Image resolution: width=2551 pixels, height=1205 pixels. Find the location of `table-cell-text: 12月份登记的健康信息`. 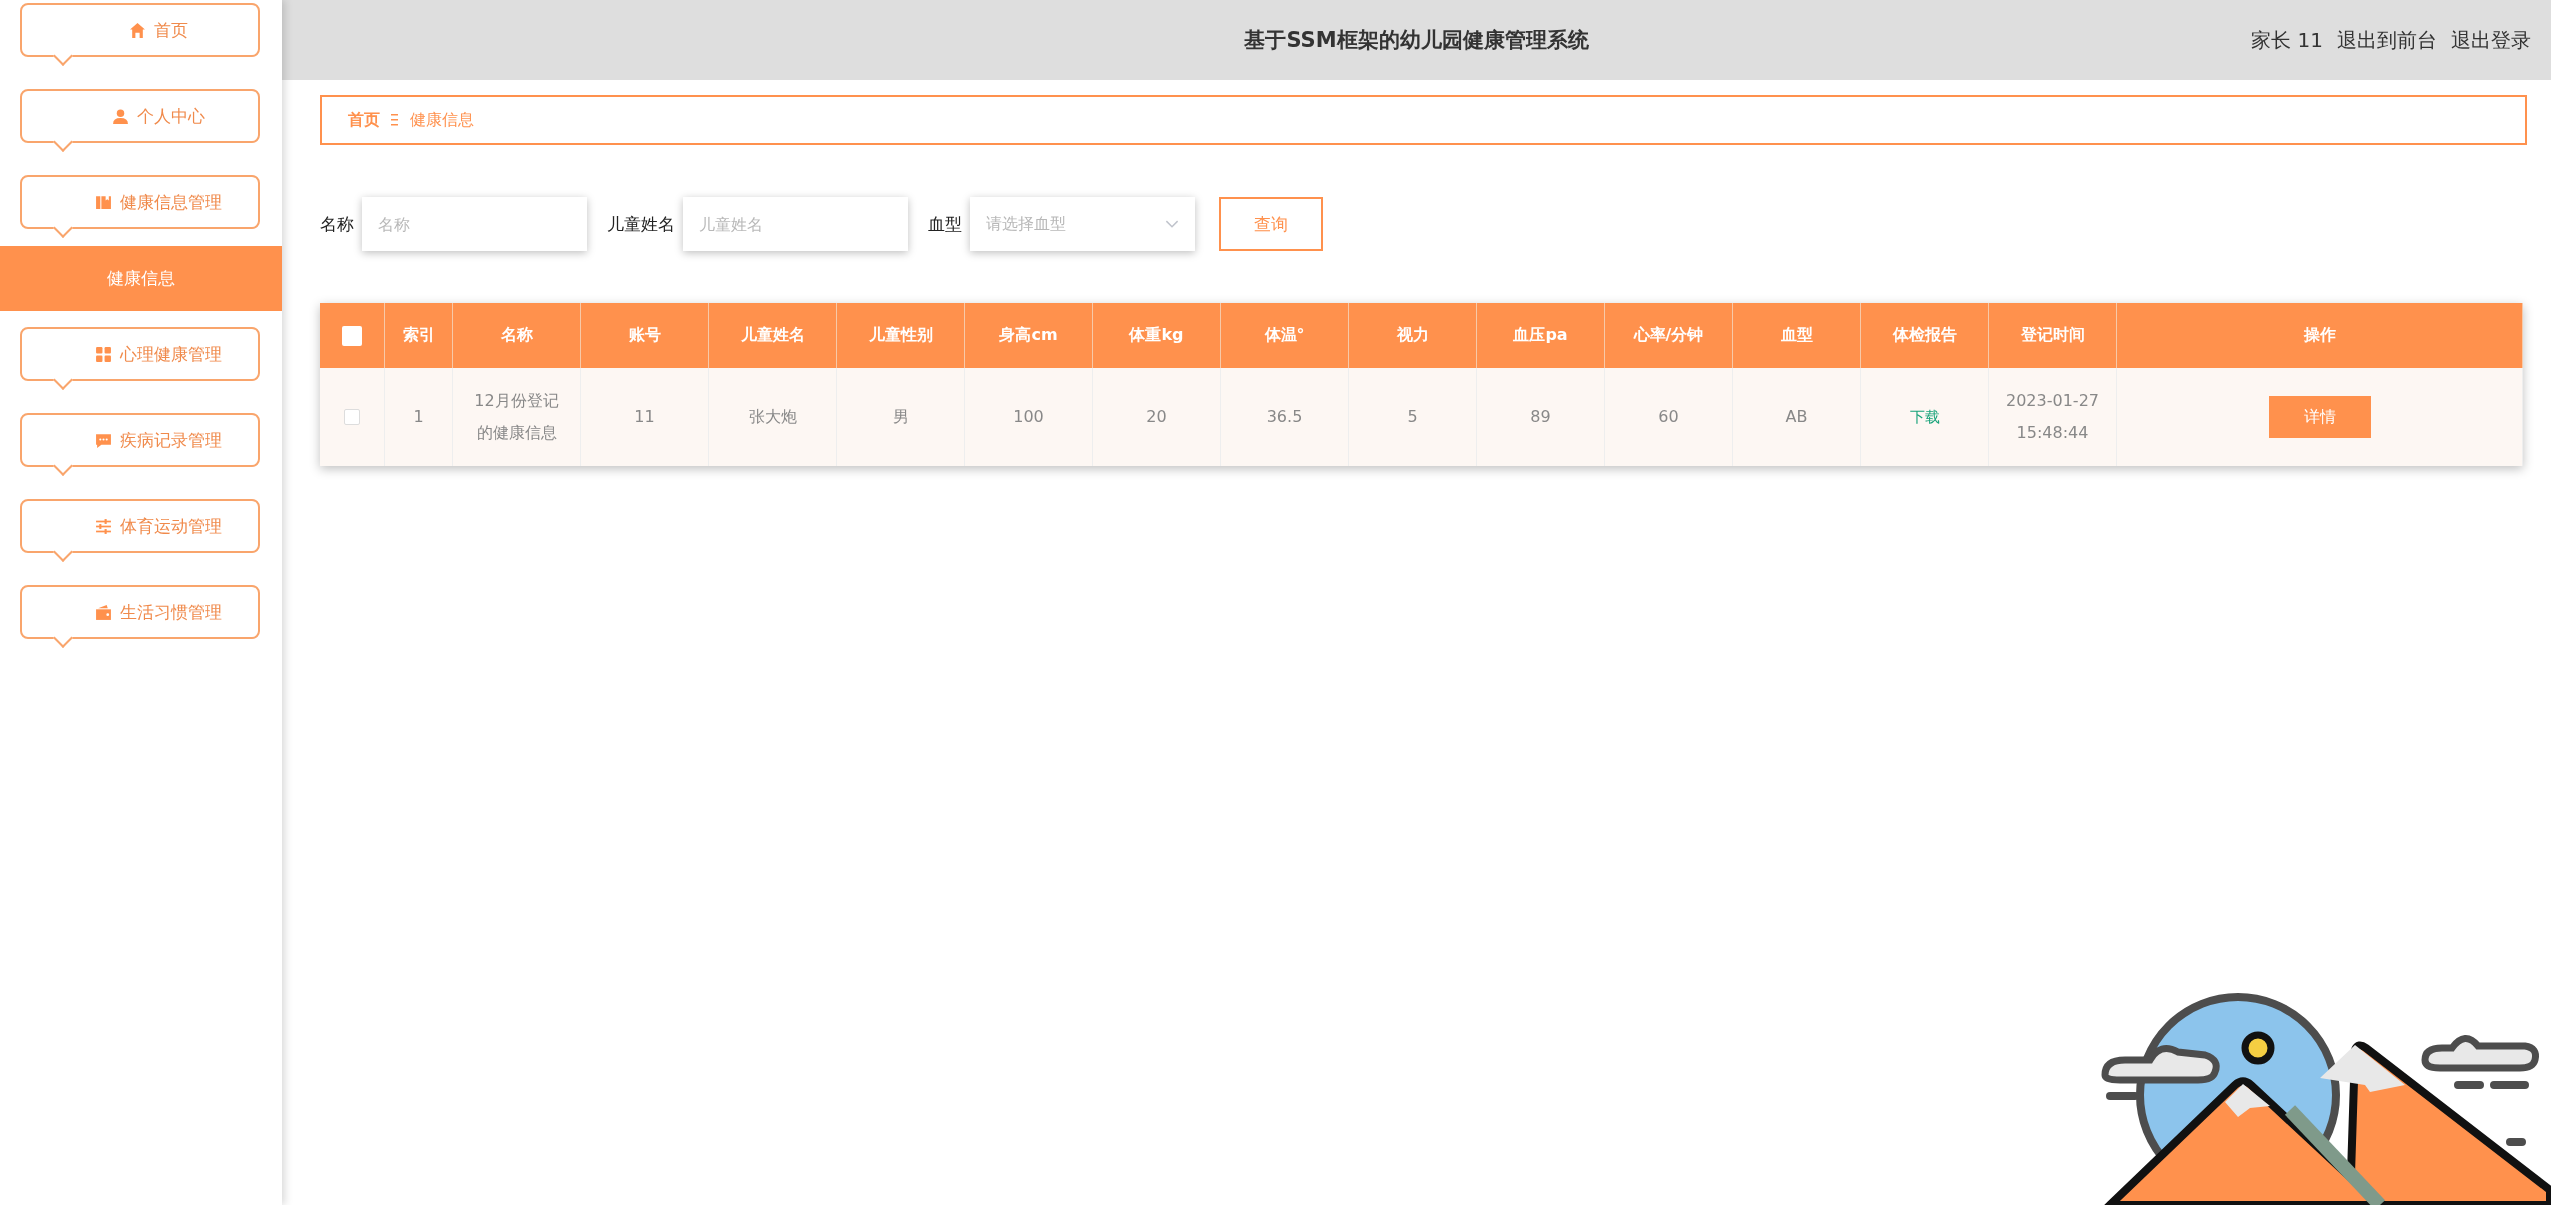

table-cell-text: 12月份登记的健康信息 is located at coordinates (516, 417).